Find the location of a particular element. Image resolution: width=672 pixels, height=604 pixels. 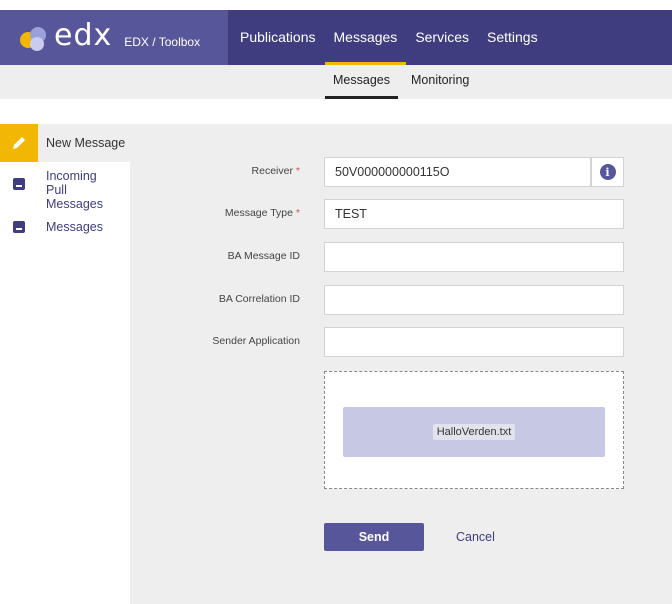

ba-message-id-row: BA Message ID is located at coordinates (336, 257).